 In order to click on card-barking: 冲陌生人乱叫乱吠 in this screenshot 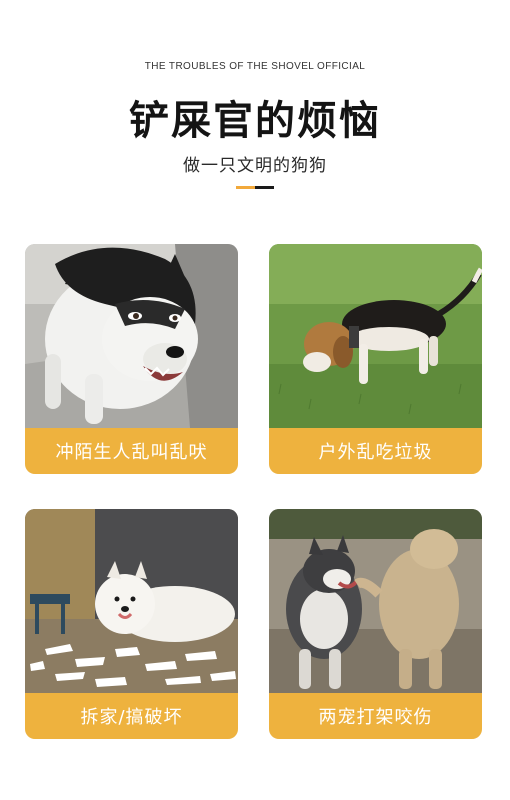, I will do `click(131, 359)`.